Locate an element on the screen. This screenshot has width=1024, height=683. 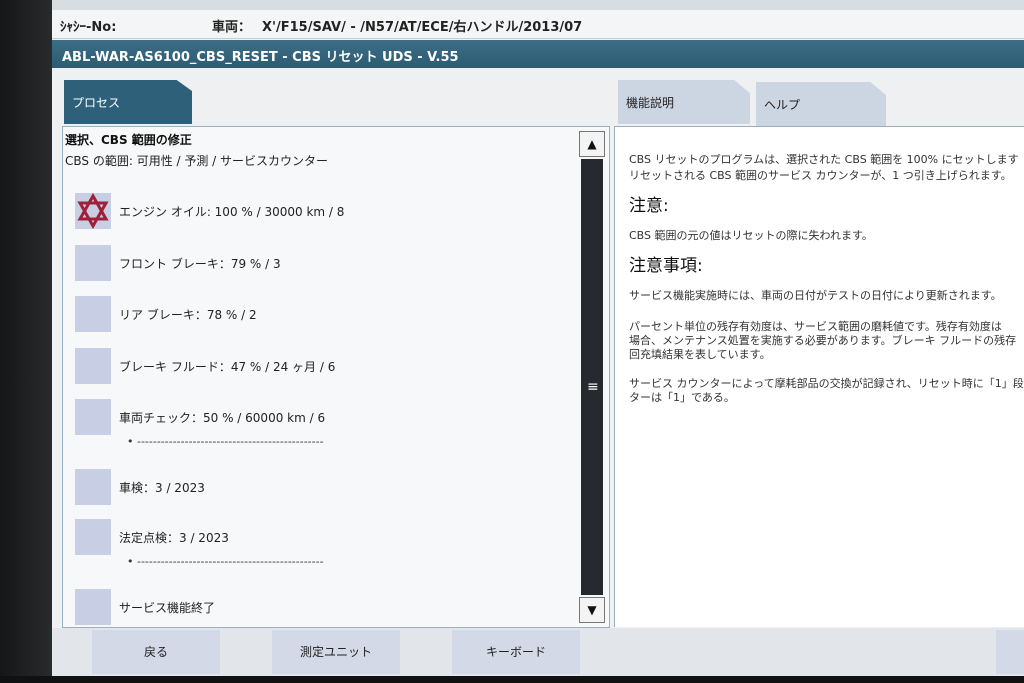
grip-lines-icon: ≡ is located at coordinates (593, 387).